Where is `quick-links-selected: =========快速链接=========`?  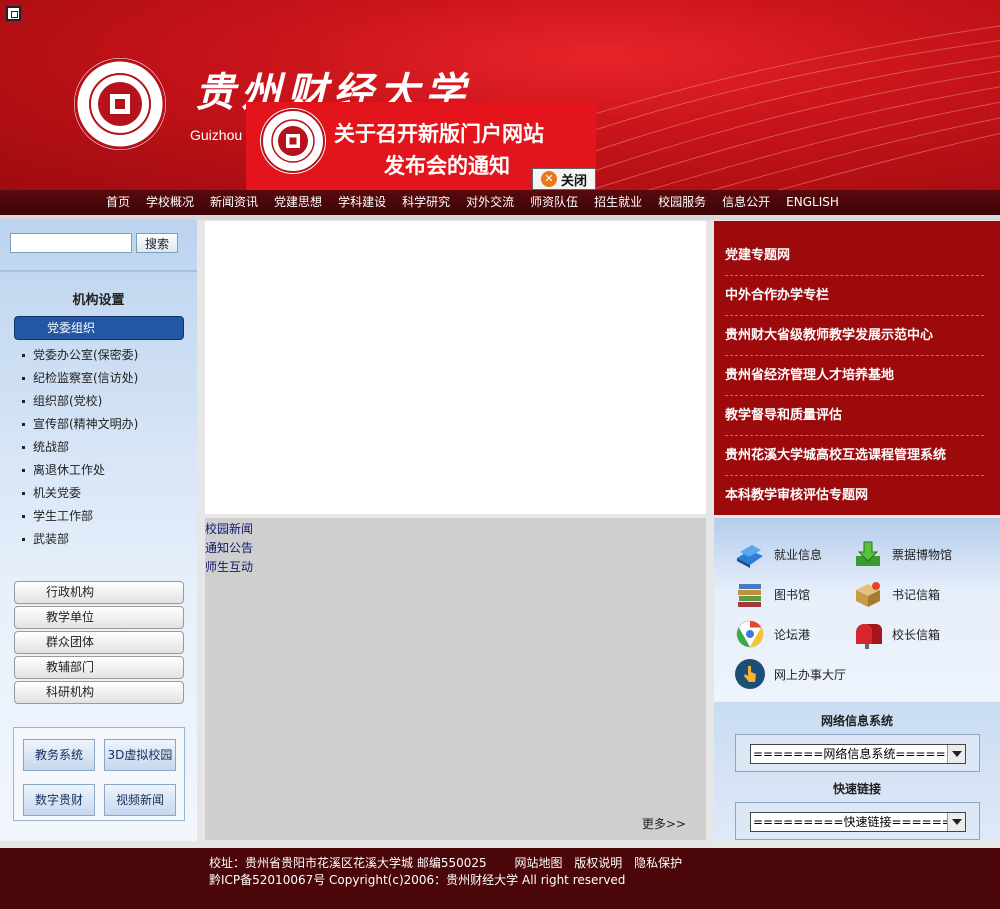 quick-links-selected: =========快速链接========= is located at coordinates (859, 822).